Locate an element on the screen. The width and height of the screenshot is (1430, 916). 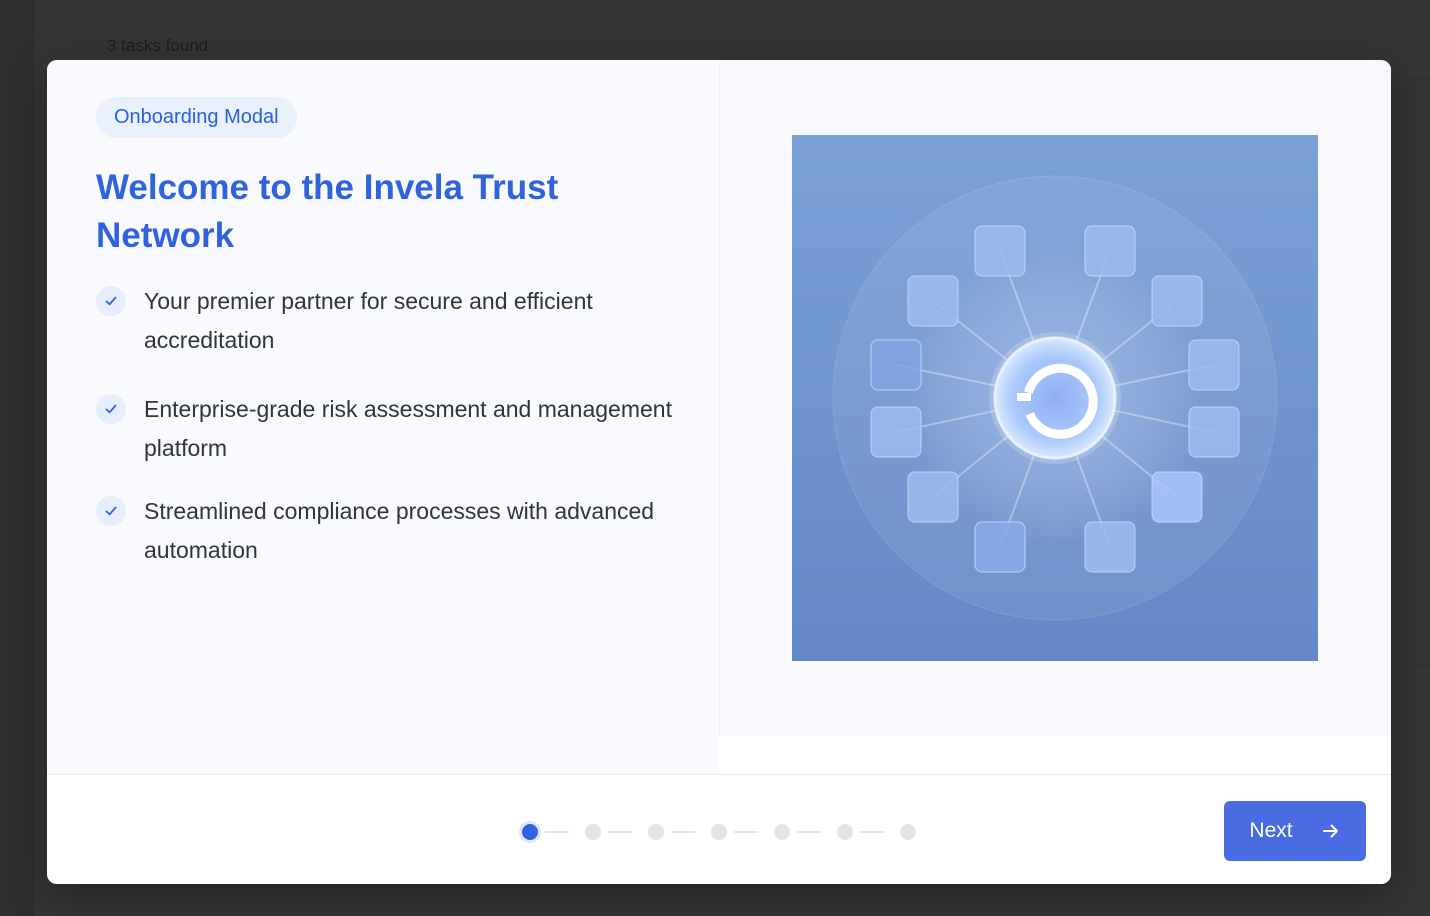
welcome-title: Welcome to the Invela Trust Network is located at coordinates (327, 211).